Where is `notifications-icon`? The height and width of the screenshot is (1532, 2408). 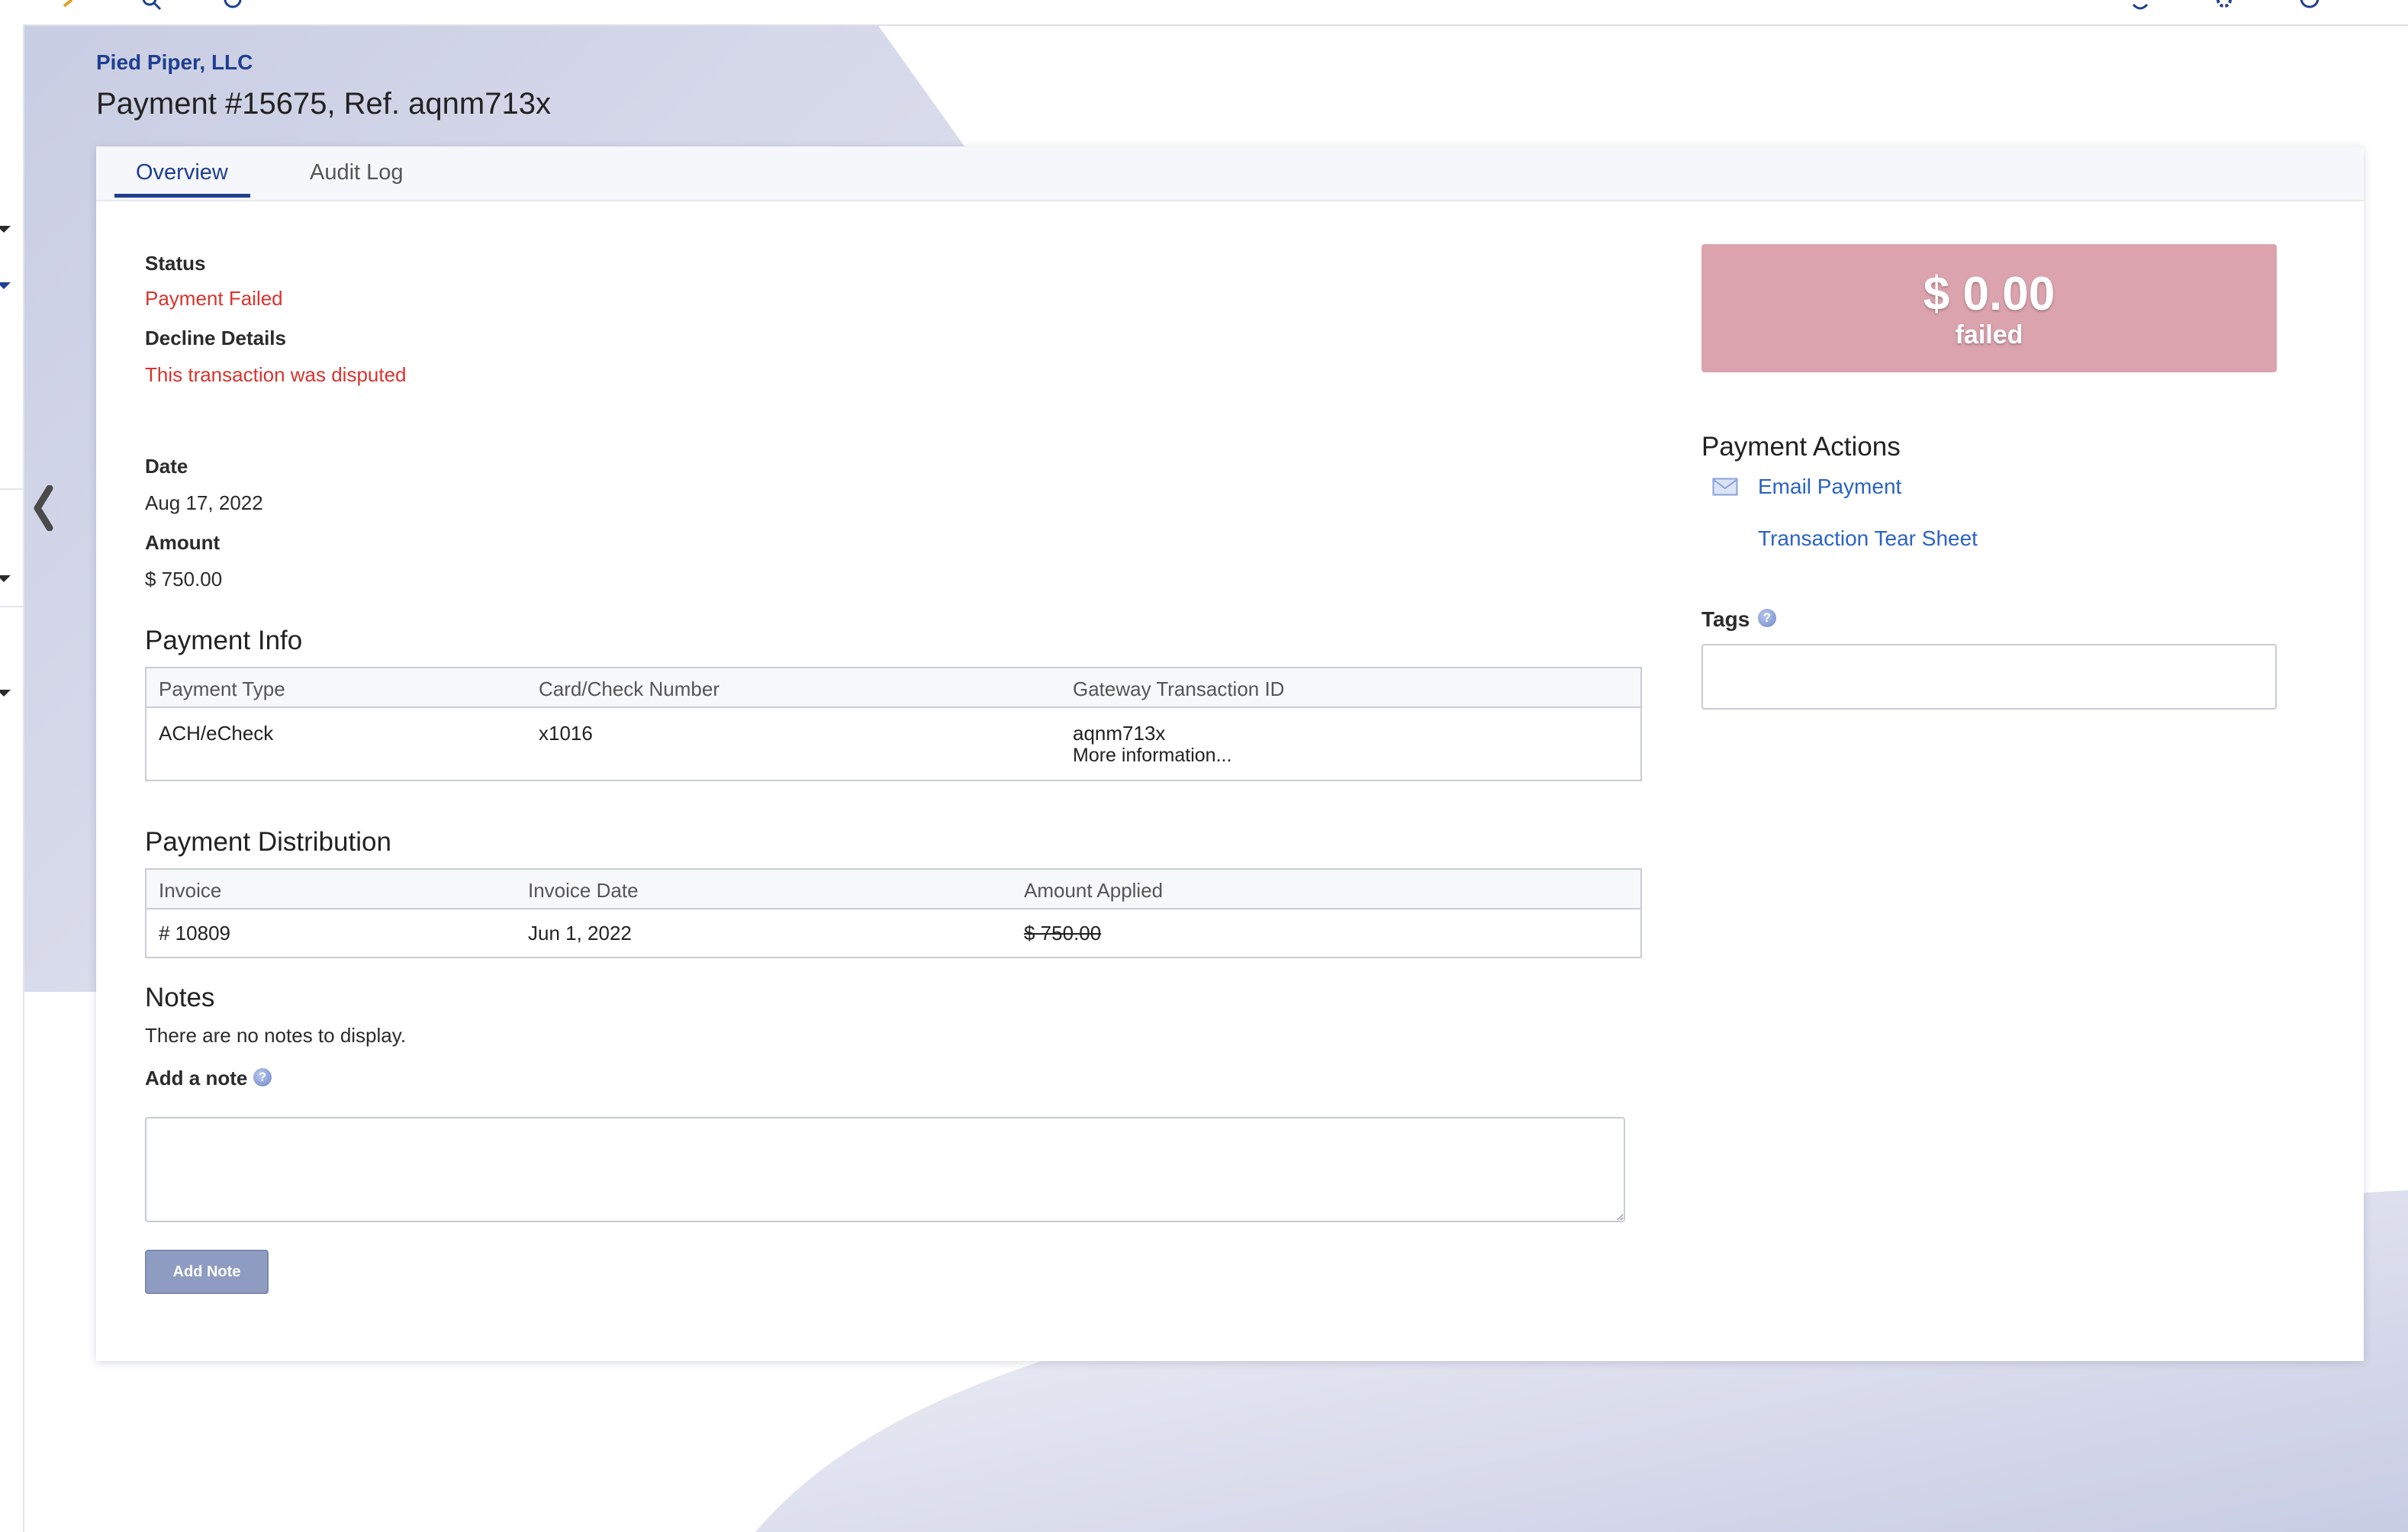 notifications-icon is located at coordinates (2140, 6).